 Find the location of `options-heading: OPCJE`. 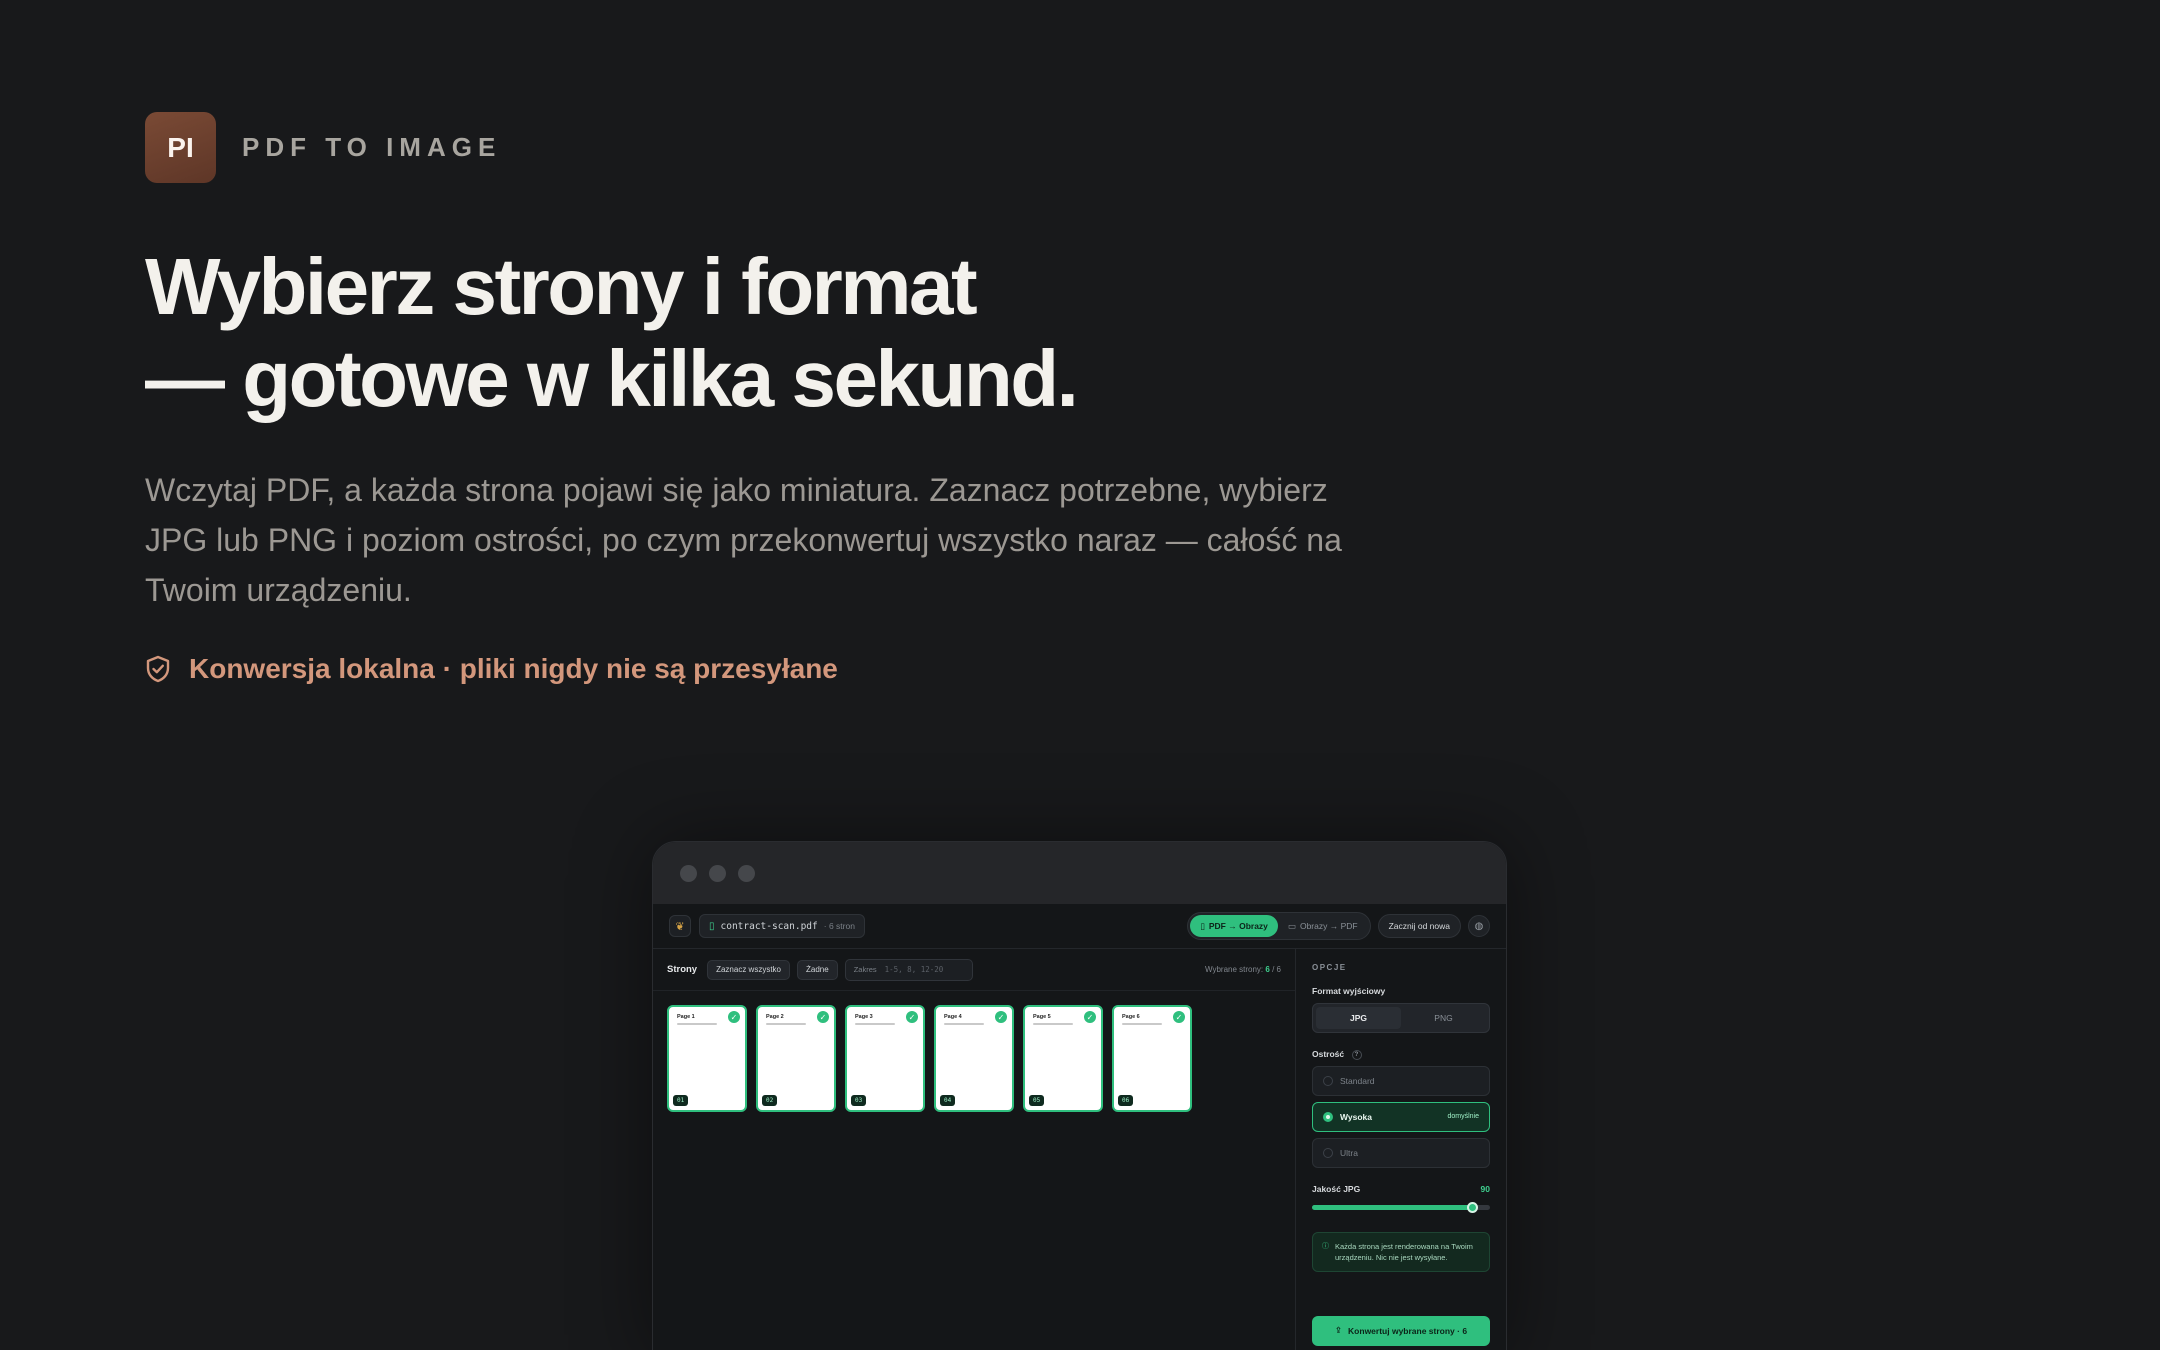

options-heading: OPCJE is located at coordinates (1329, 967).